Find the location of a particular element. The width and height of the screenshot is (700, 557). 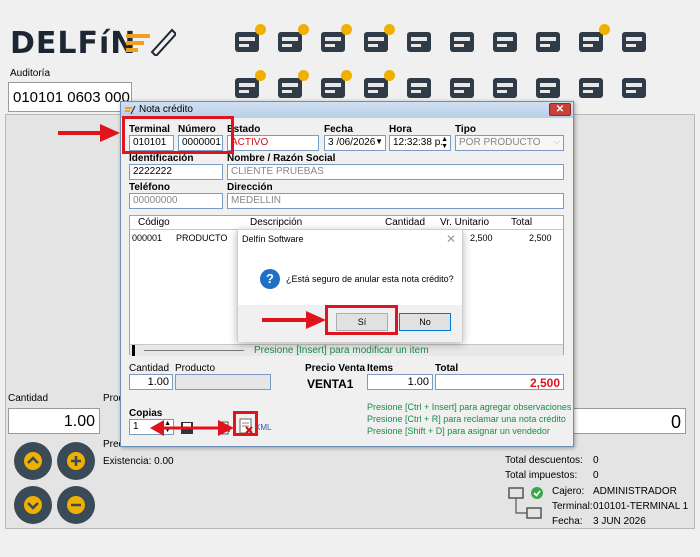

bottle-search-icon is located at coordinates (463, 87).